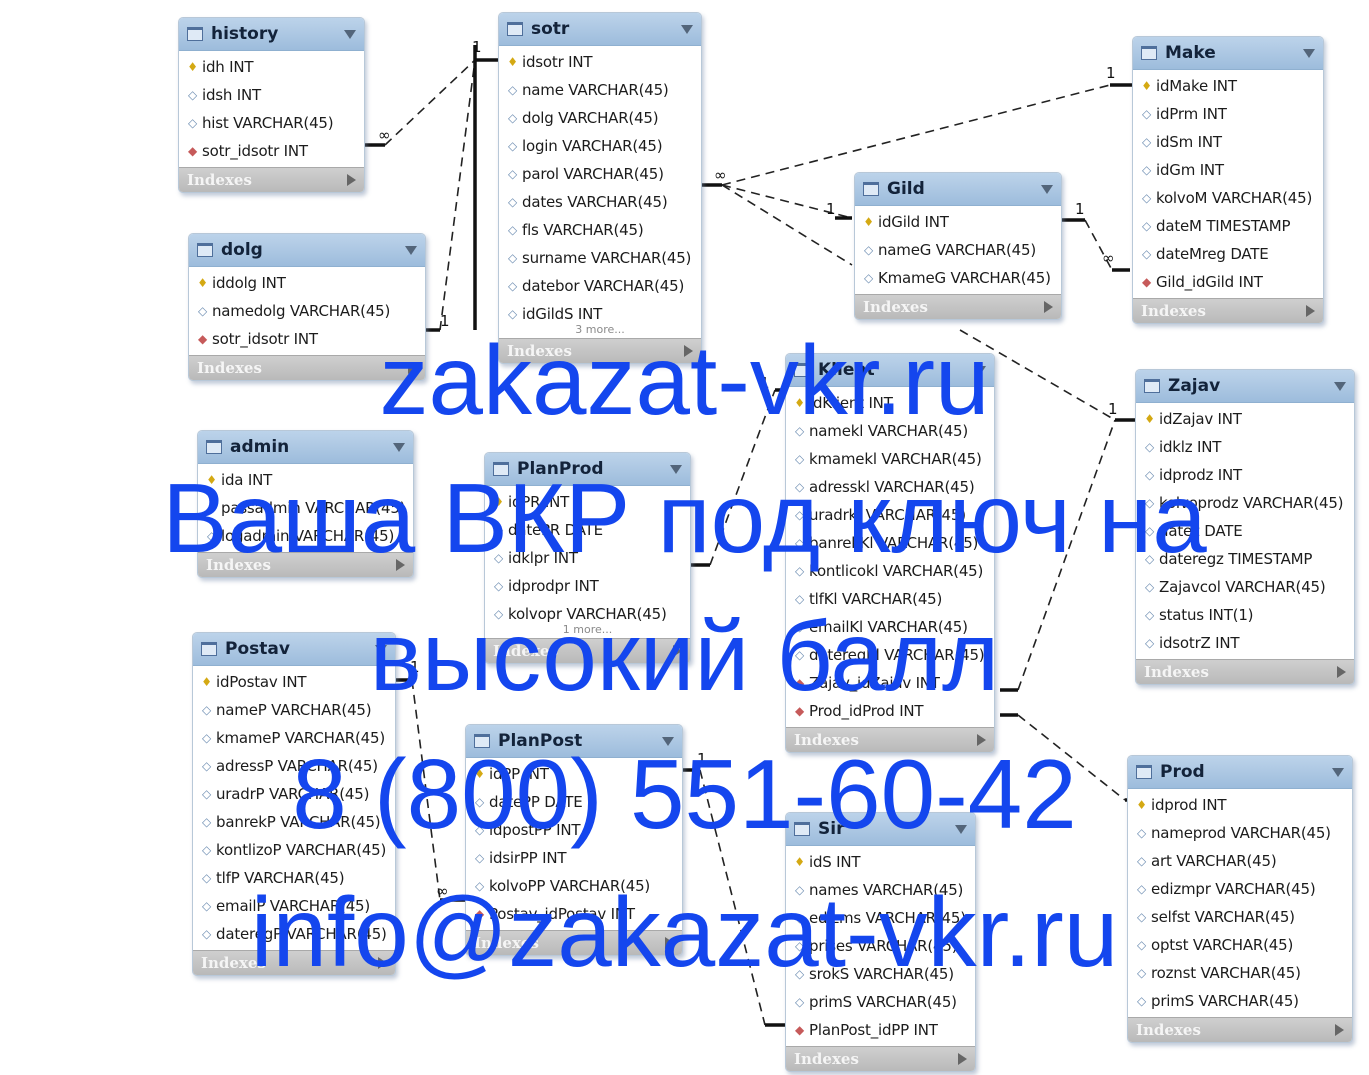 The image size is (1369, 1075). Describe the element at coordinates (1228, 198) in the screenshot. I see `column-row: ◇ kolvoM VARCHAR(45)` at that location.